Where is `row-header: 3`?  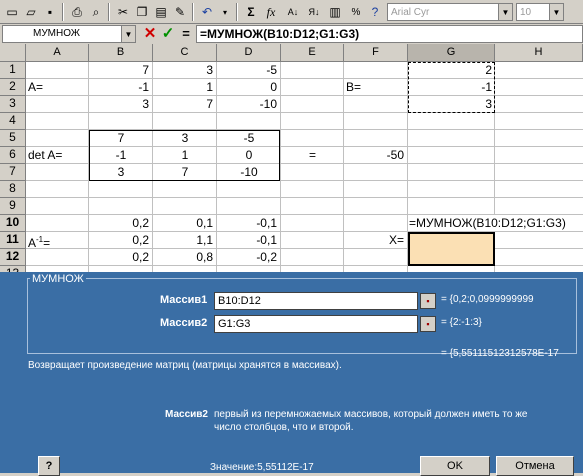 row-header: 3 is located at coordinates (13, 104).